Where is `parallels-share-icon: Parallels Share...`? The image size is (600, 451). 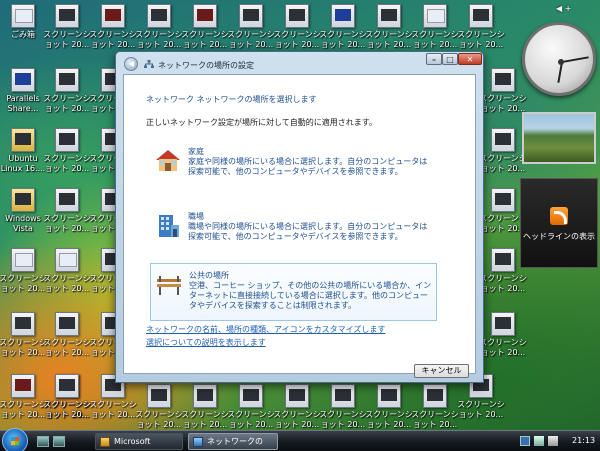
parallels-share-icon: Parallels Share... is located at coordinates (23, 94).